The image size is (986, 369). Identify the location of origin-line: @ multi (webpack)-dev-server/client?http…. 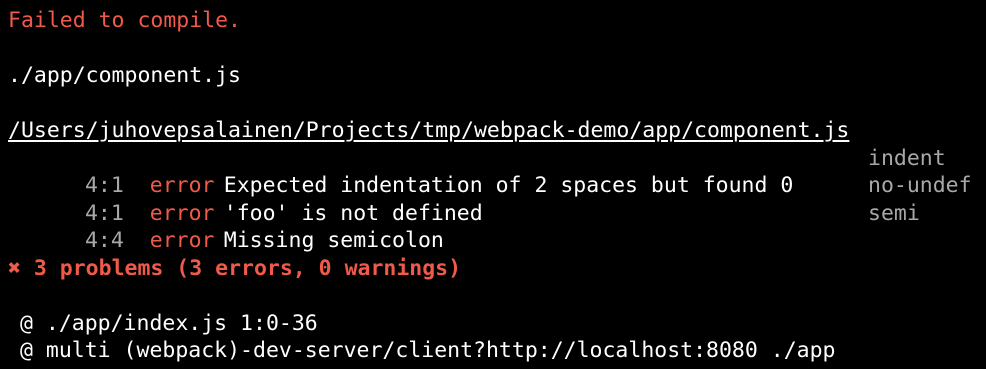
(428, 350).